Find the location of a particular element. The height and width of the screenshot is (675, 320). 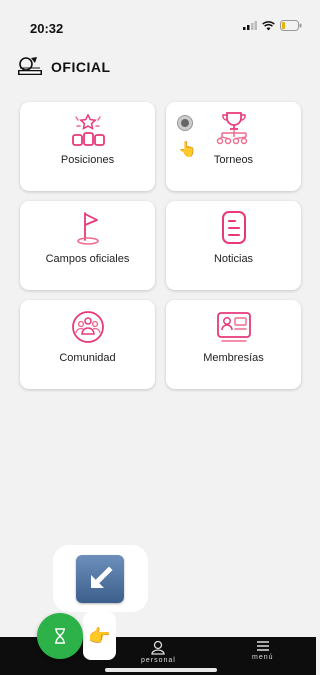

card-label: Membresías is located at coordinates (233, 358).